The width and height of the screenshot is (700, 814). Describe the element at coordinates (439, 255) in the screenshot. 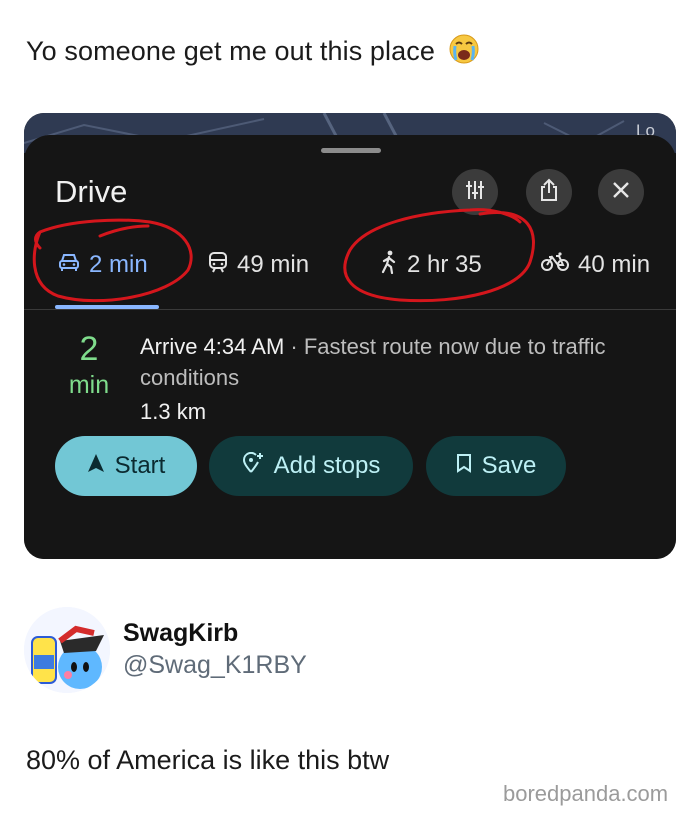

I see `annotation-circle-walk` at that location.